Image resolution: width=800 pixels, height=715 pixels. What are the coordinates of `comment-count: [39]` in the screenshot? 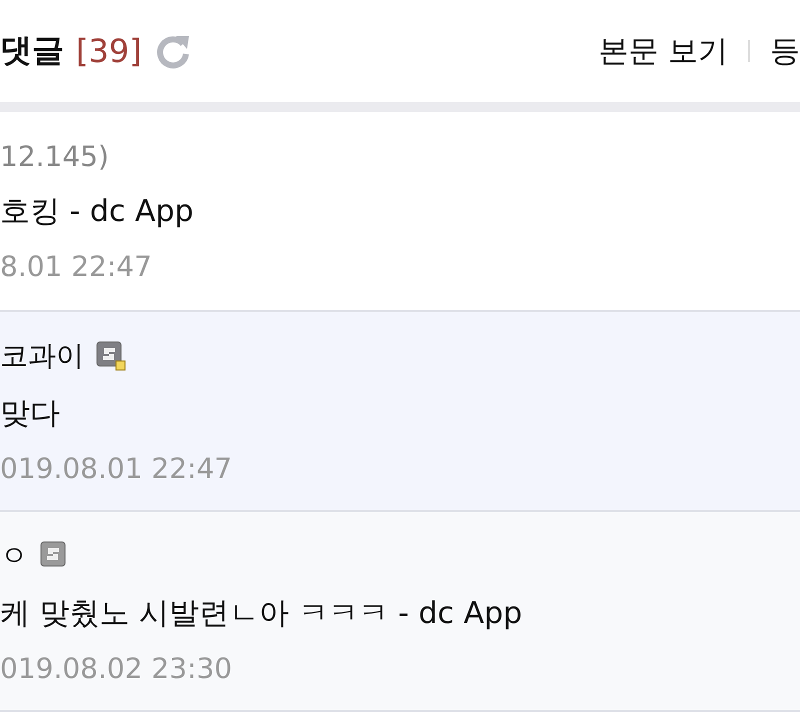 It's located at (109, 51).